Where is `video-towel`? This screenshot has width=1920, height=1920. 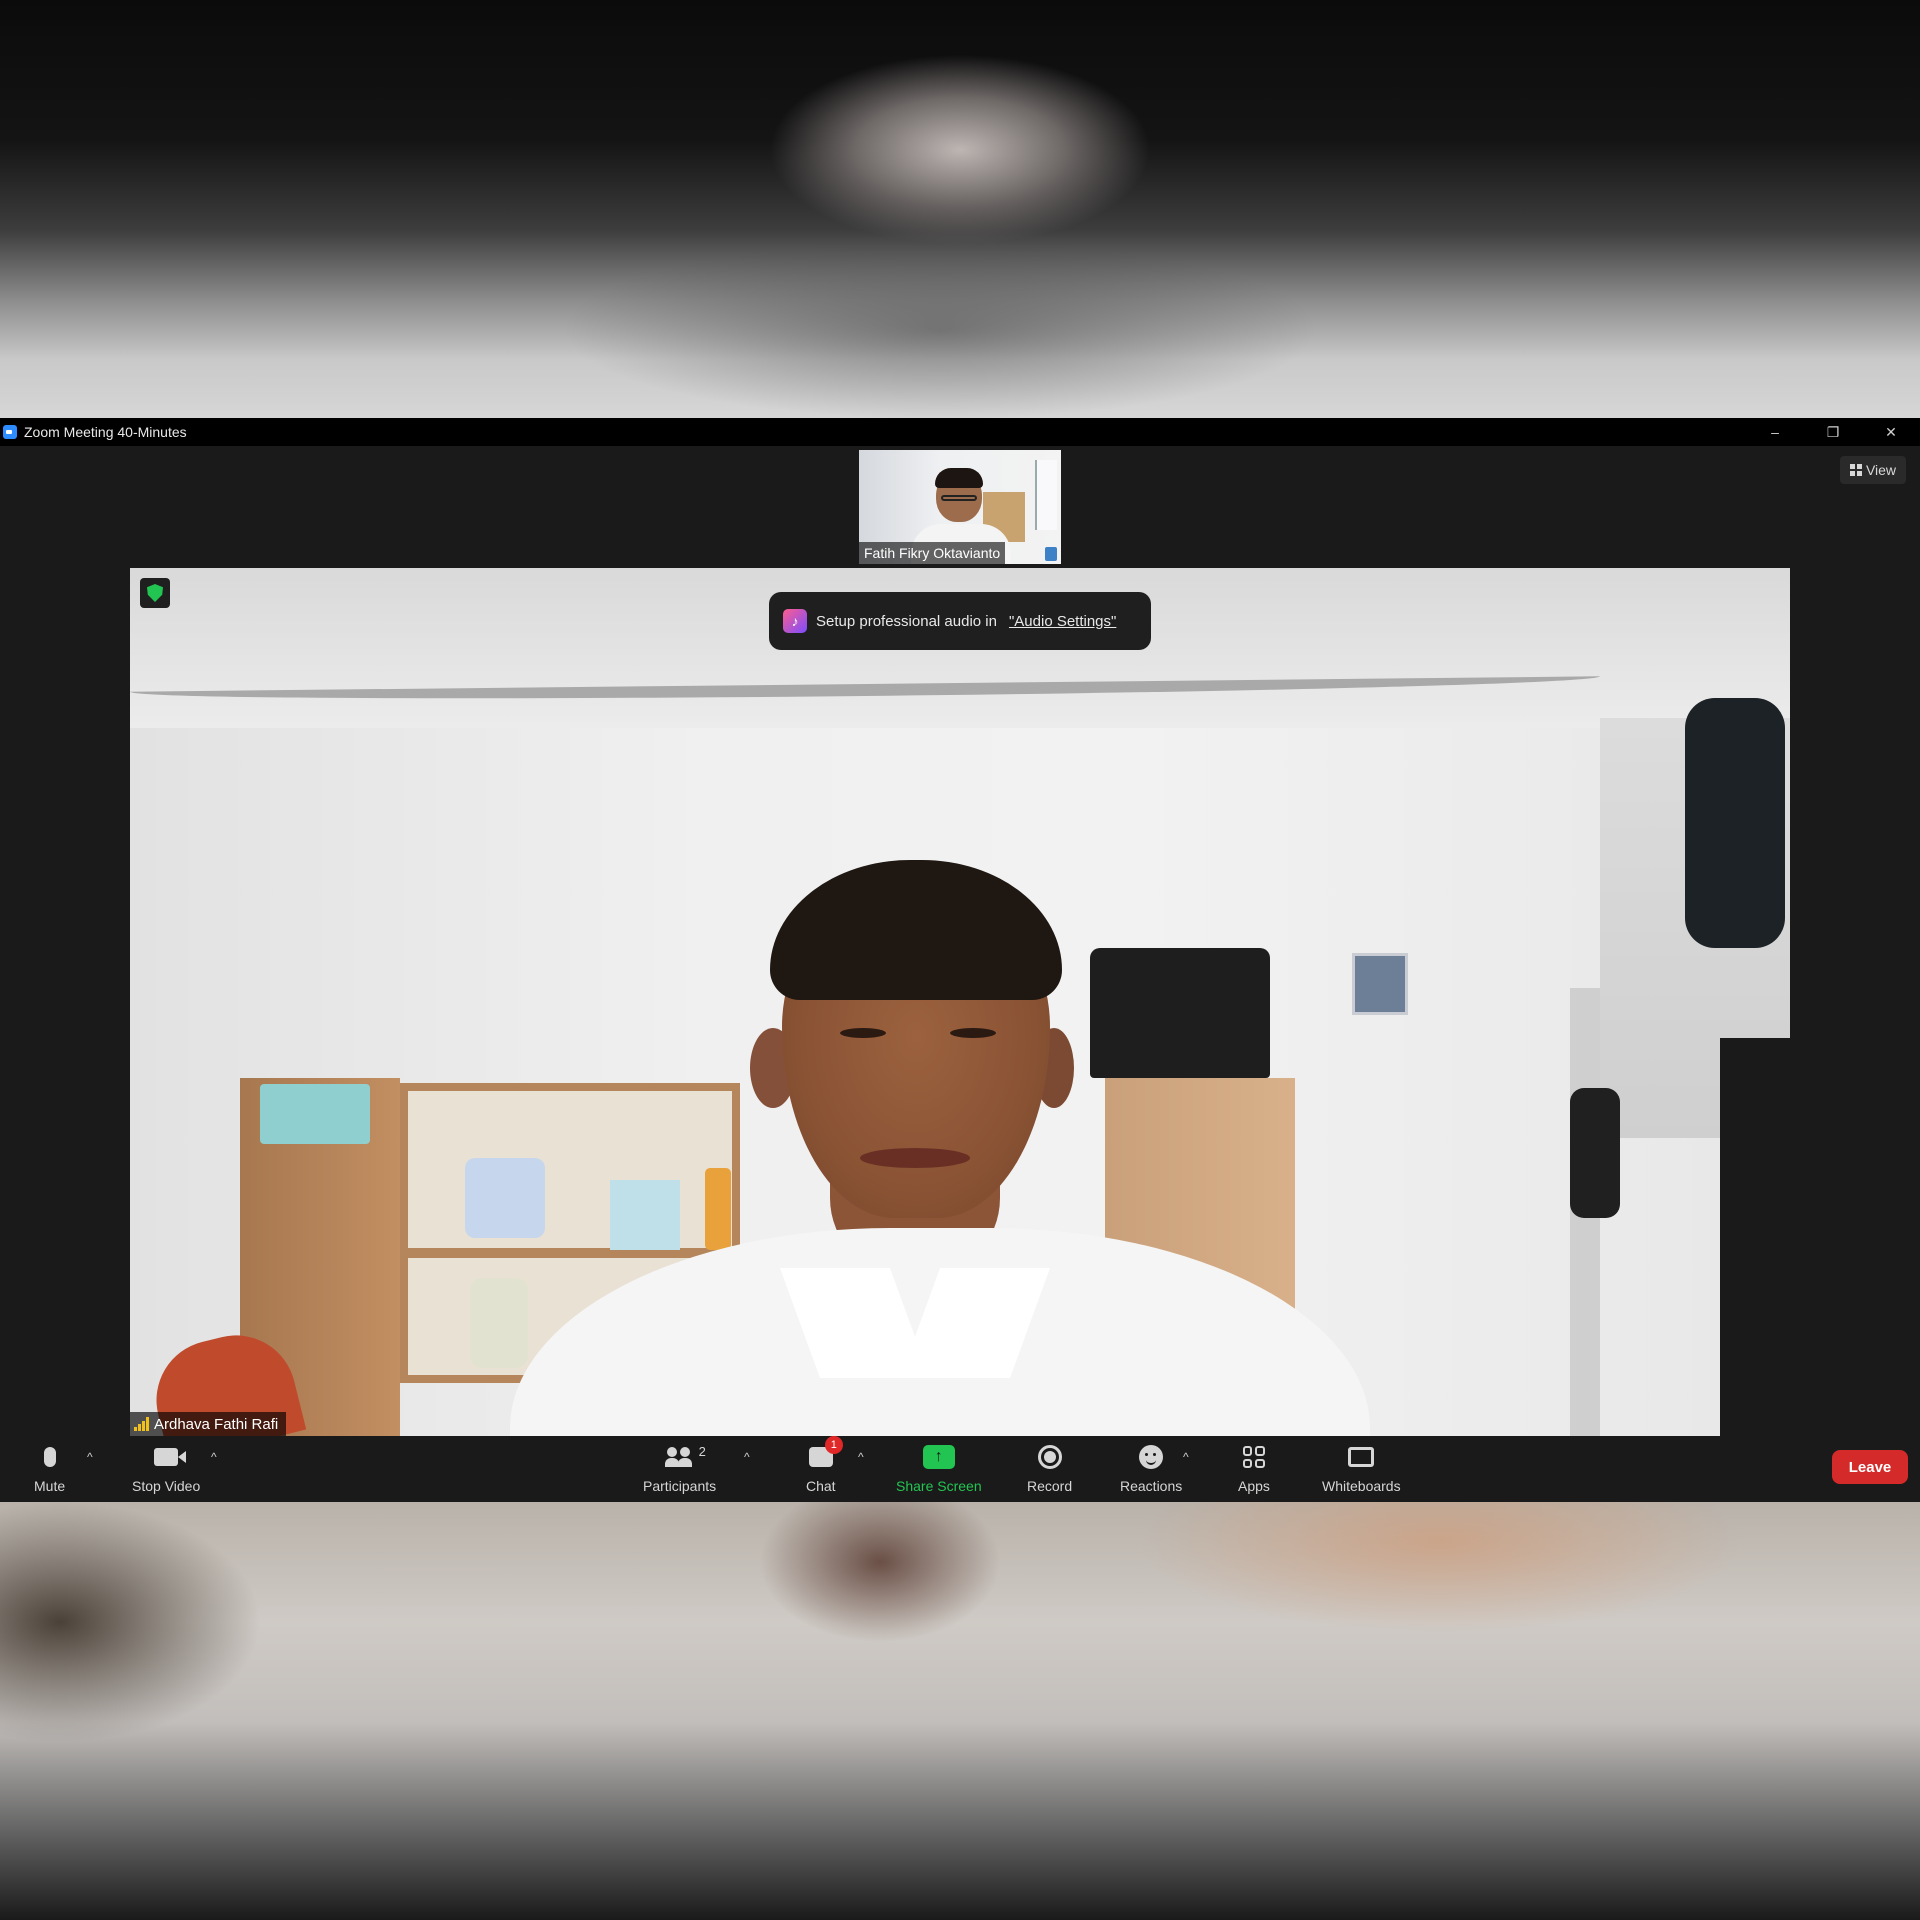
video-towel is located at coordinates (315, 1114).